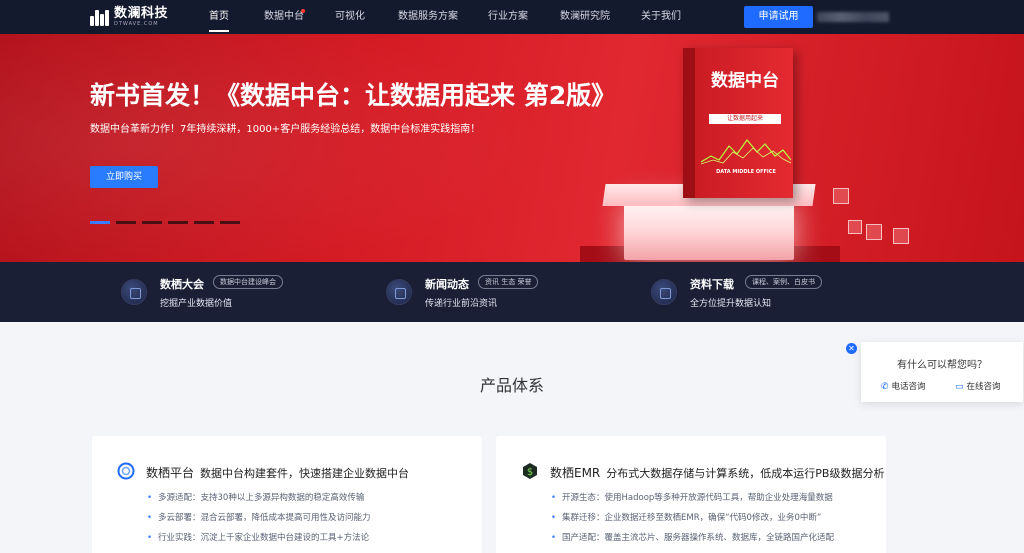 This screenshot has width=1024, height=553. I want to click on nav-item-about: 关于我们, so click(661, 17).